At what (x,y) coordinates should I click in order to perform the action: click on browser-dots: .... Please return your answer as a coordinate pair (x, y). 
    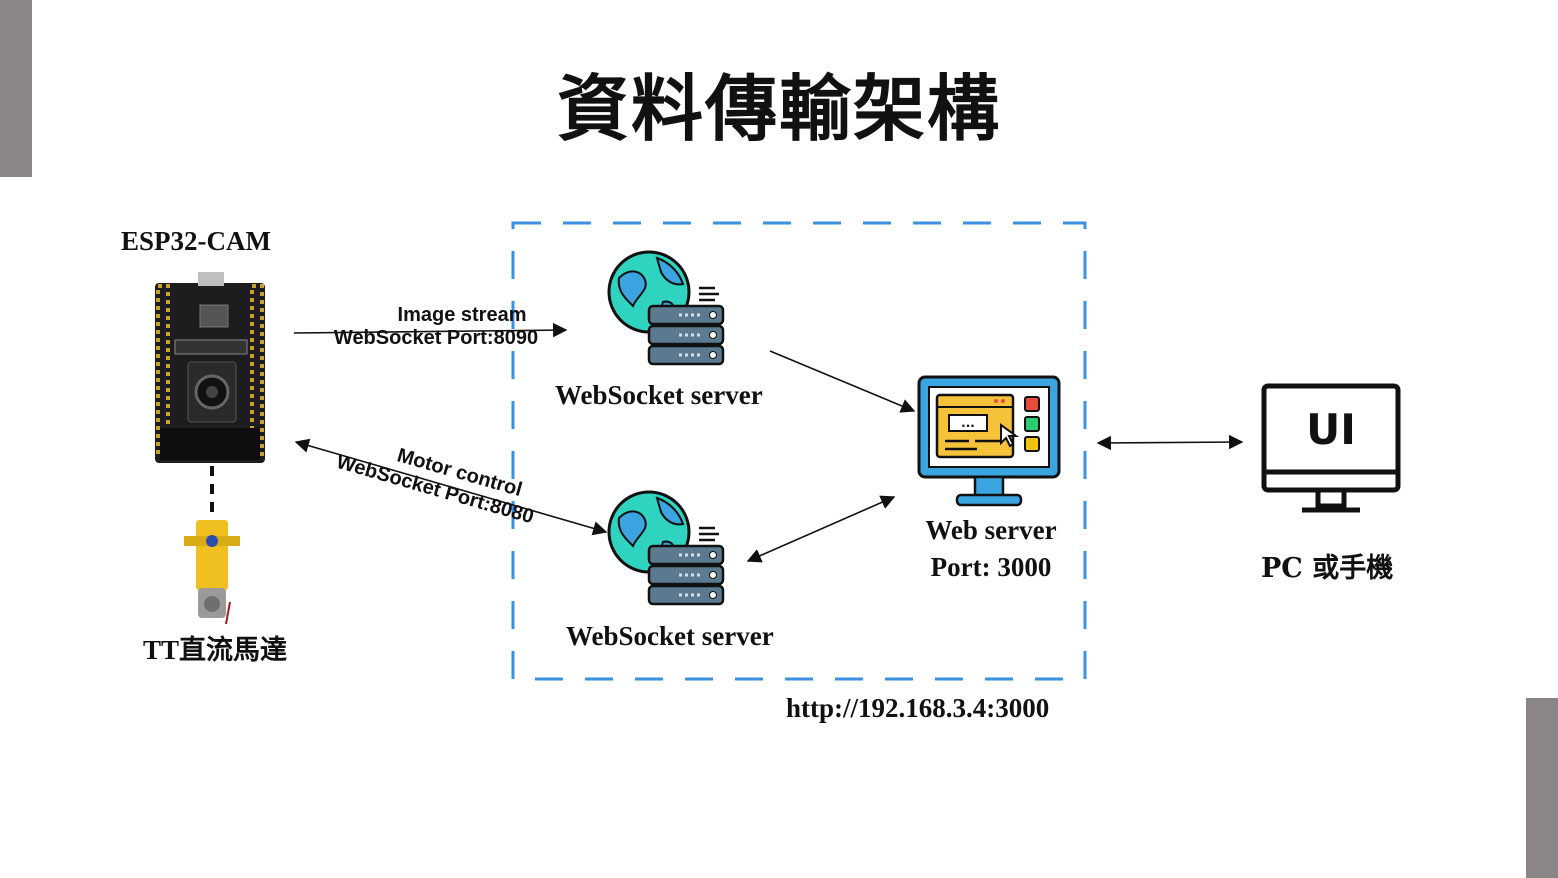
    Looking at the image, I should click on (968, 423).